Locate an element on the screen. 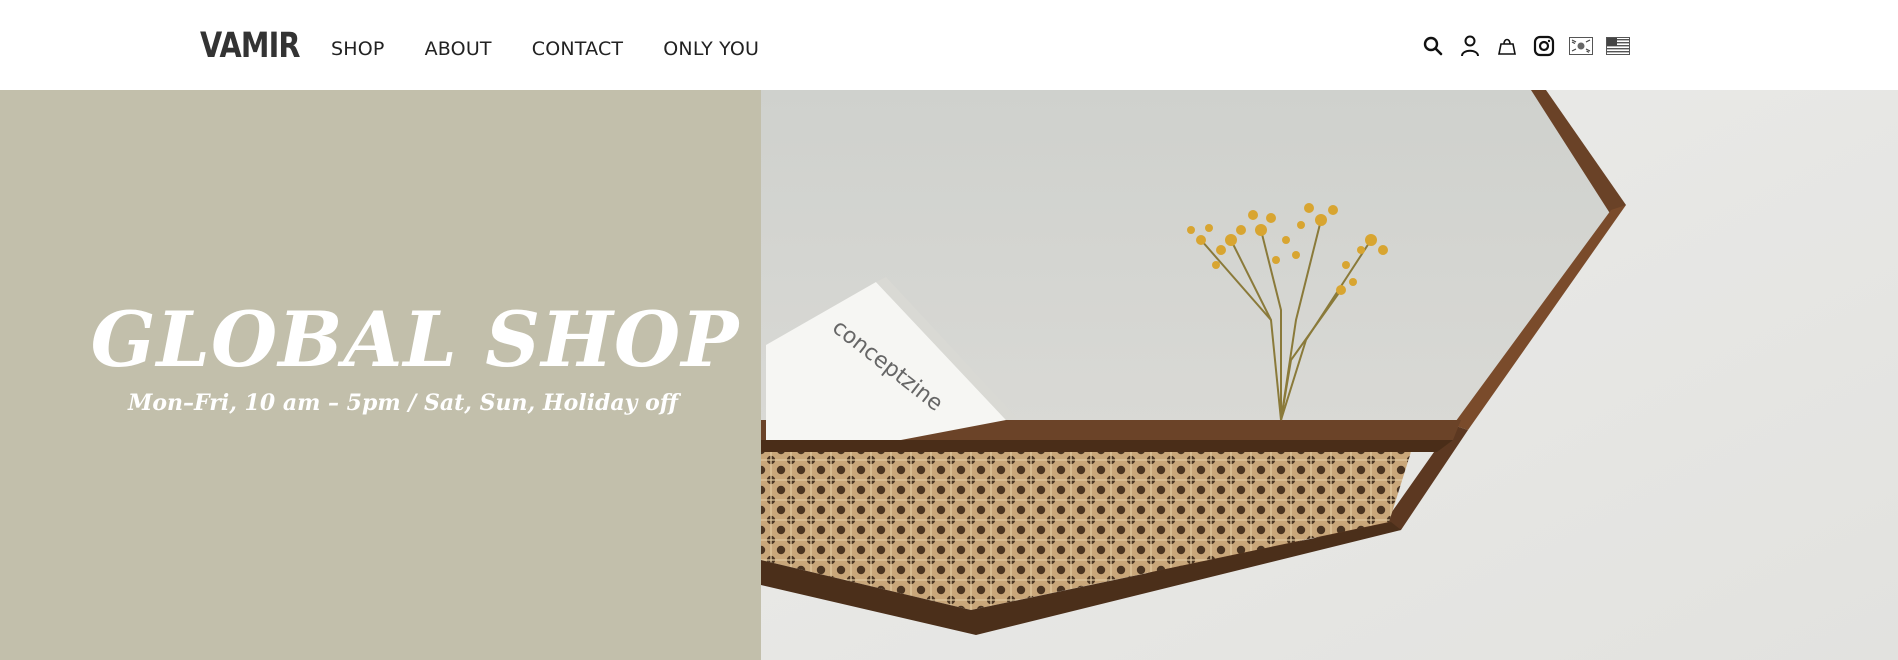  search-icon is located at coordinates (1433, 46).